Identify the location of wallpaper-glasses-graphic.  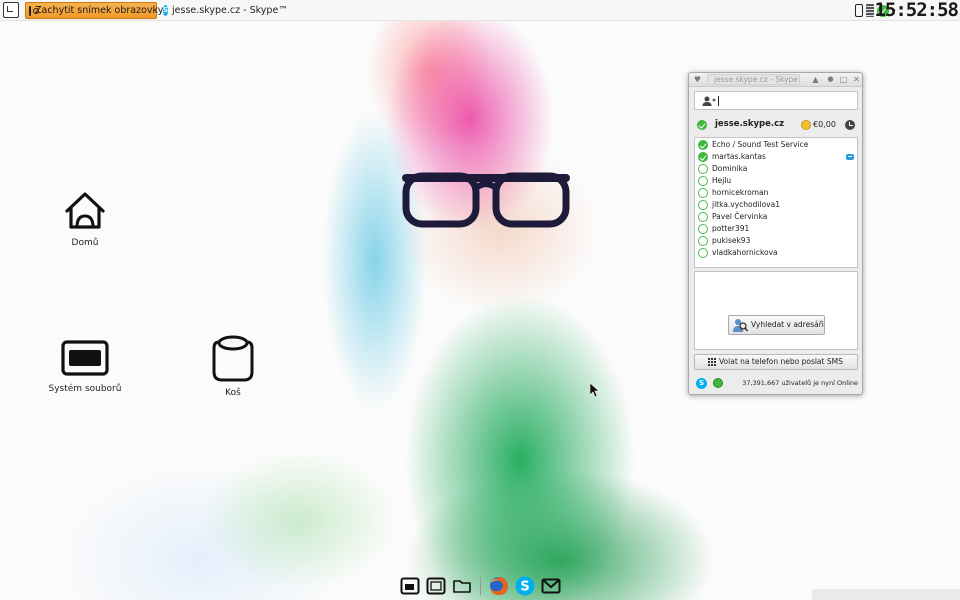
(486, 200).